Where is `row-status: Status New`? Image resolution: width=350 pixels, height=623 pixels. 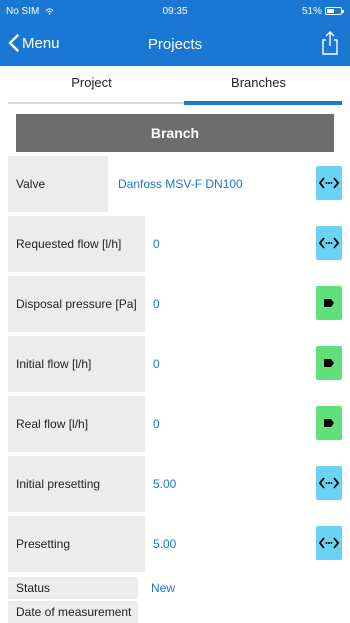 row-status: Status New is located at coordinates (175, 588).